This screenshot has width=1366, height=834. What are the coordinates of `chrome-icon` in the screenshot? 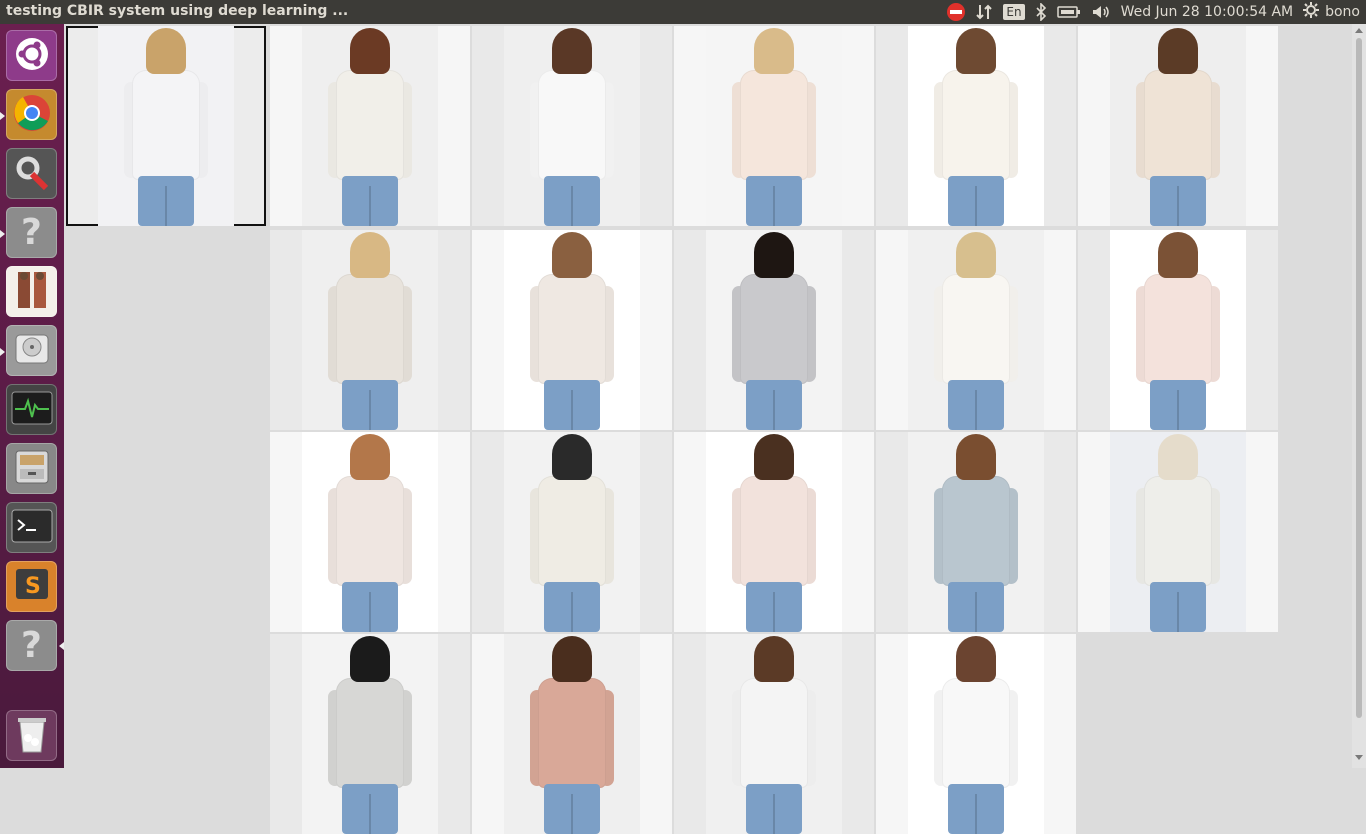 It's located at (32, 115).